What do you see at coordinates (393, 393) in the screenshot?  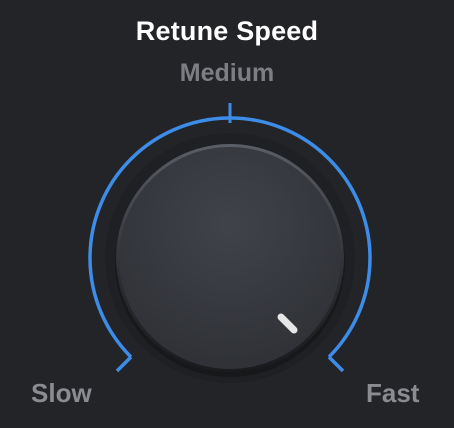 I see `max-label: Fast` at bounding box center [393, 393].